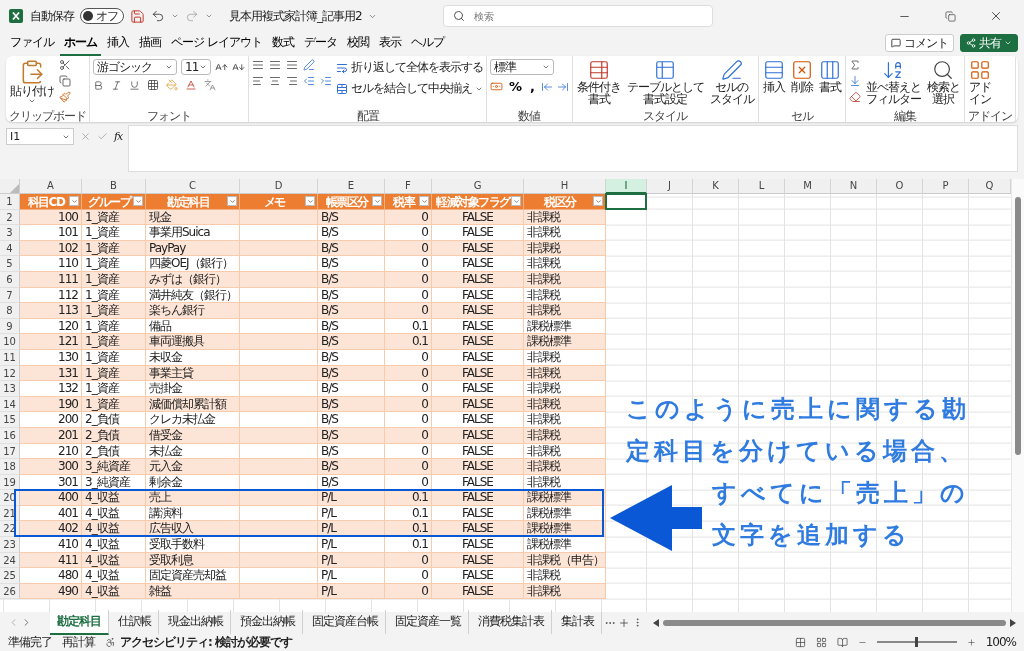  I want to click on merge-center-button: セルを結合して中央揃え, so click(409, 88).